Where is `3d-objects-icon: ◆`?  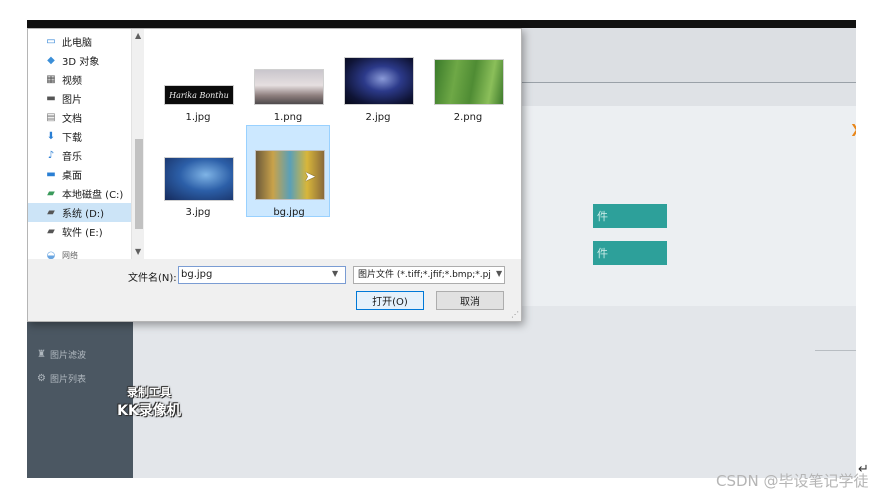 3d-objects-icon: ◆ is located at coordinates (51, 60).